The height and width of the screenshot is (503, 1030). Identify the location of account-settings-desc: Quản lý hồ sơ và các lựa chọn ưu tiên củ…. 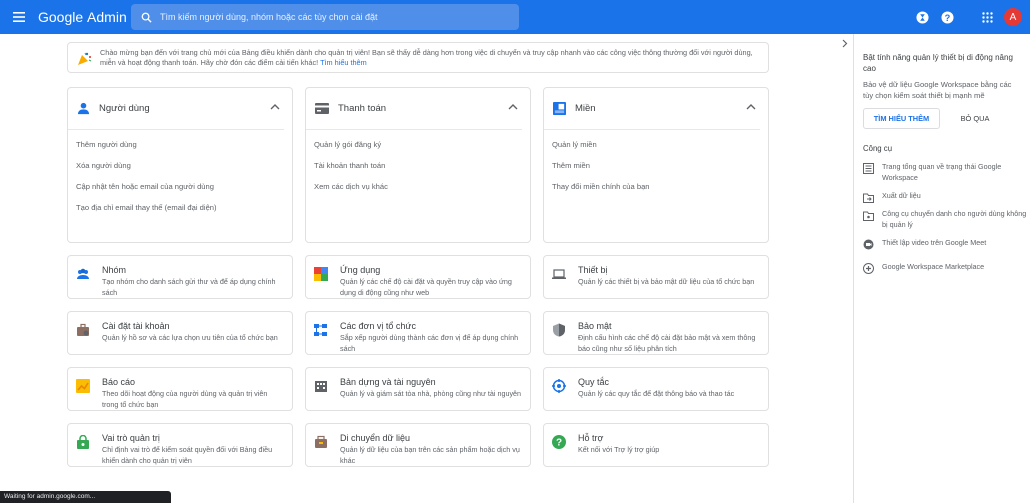
(190, 337).